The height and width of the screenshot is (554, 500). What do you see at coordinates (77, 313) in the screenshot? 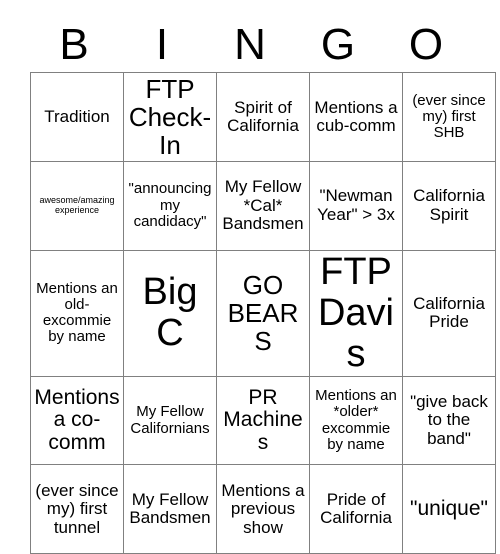
I see `bingo-cell: Mentions an old-excommie by name` at bounding box center [77, 313].